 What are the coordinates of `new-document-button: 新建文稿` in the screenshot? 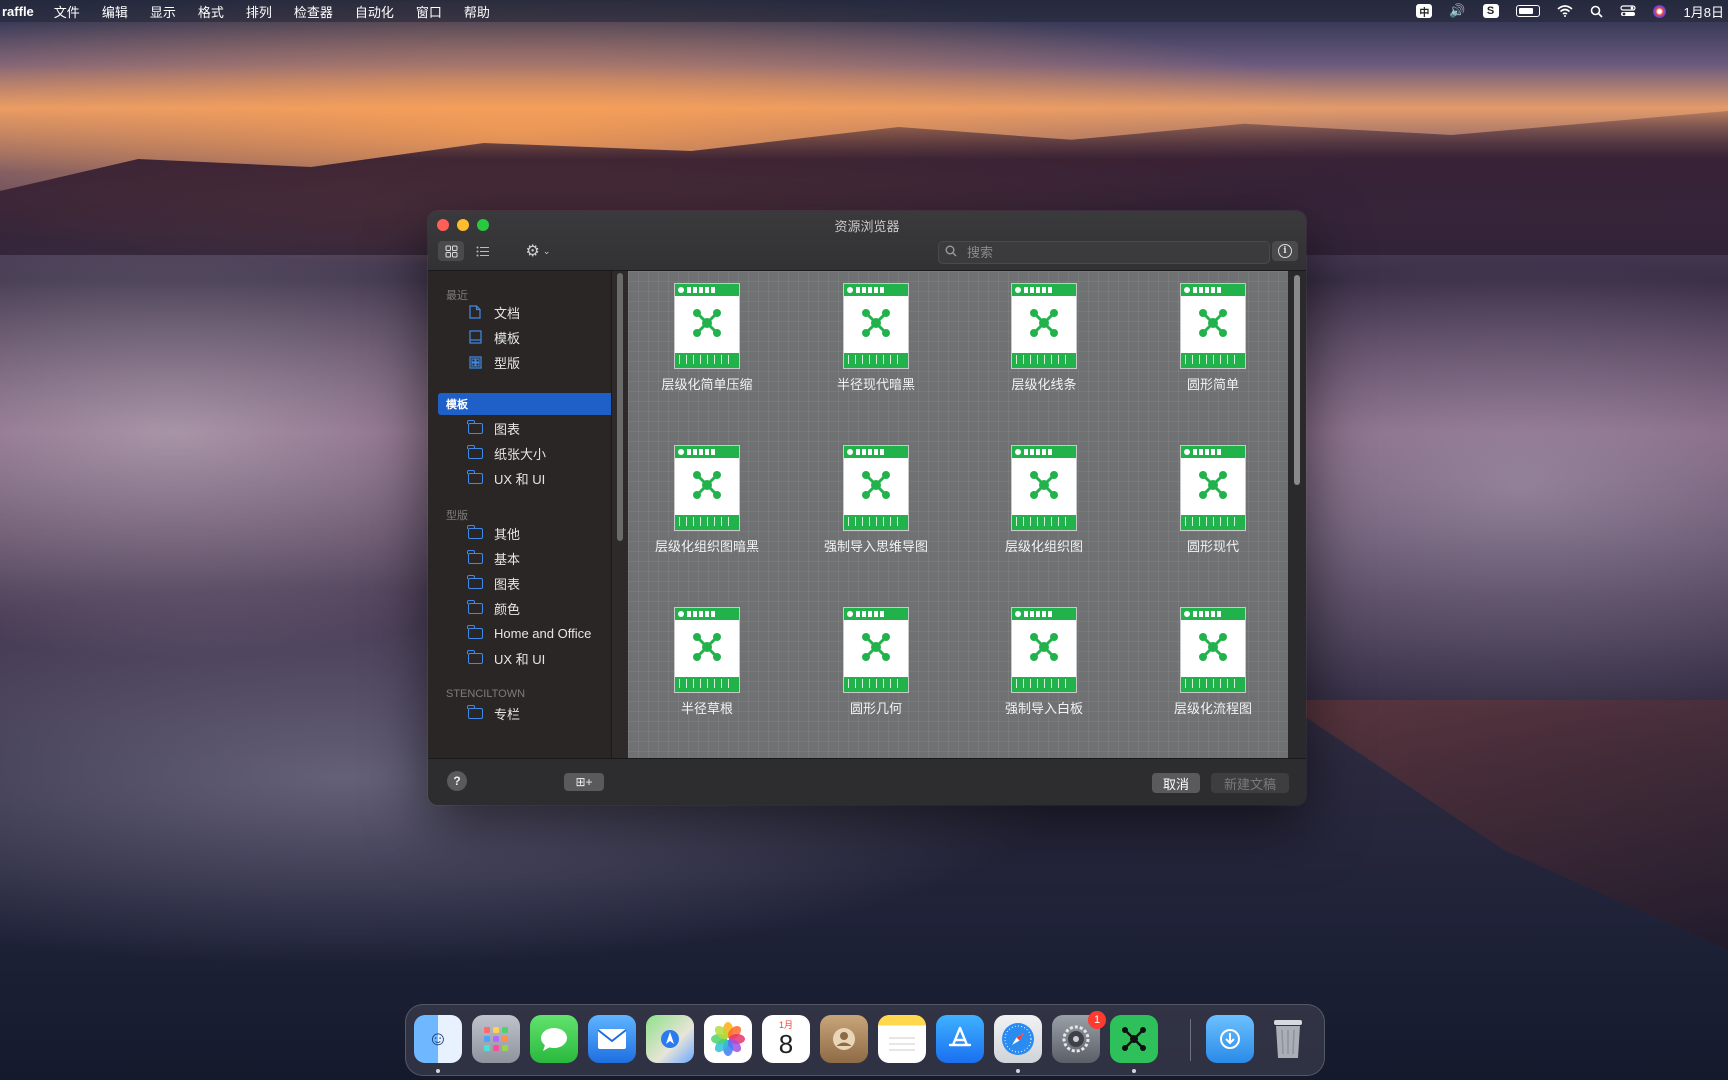 It's located at (1250, 783).